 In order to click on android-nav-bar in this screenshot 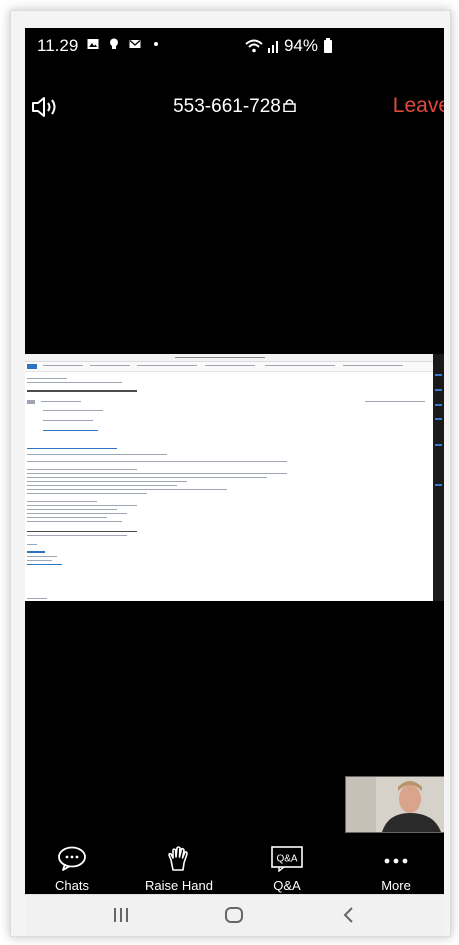, I will do `click(234, 915)`.